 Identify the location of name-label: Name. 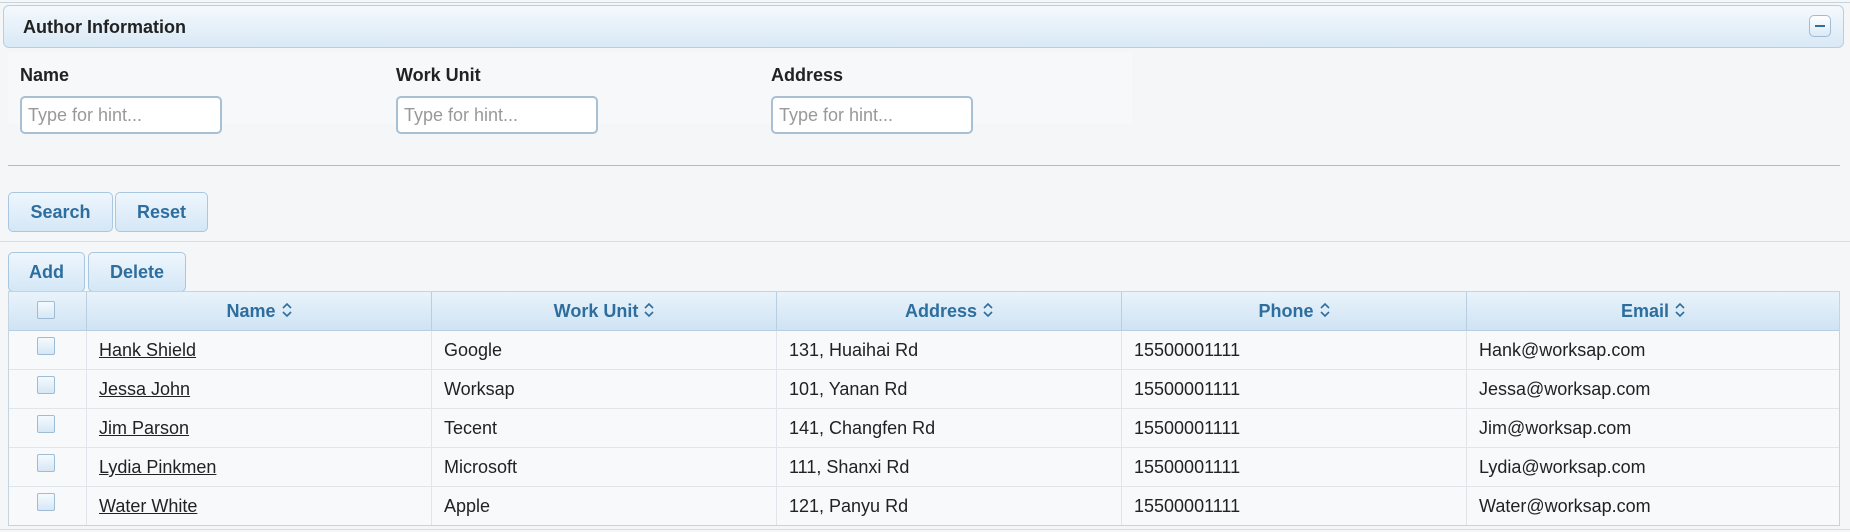
(45, 75).